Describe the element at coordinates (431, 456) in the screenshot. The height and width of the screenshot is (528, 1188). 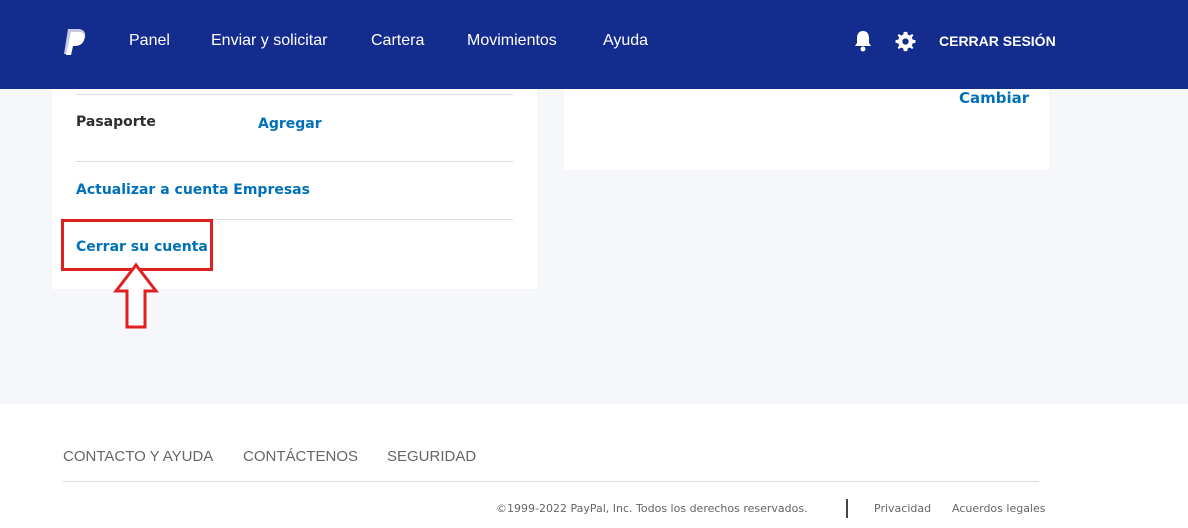
I see `footer-link-security: SEGURIDAD` at that location.